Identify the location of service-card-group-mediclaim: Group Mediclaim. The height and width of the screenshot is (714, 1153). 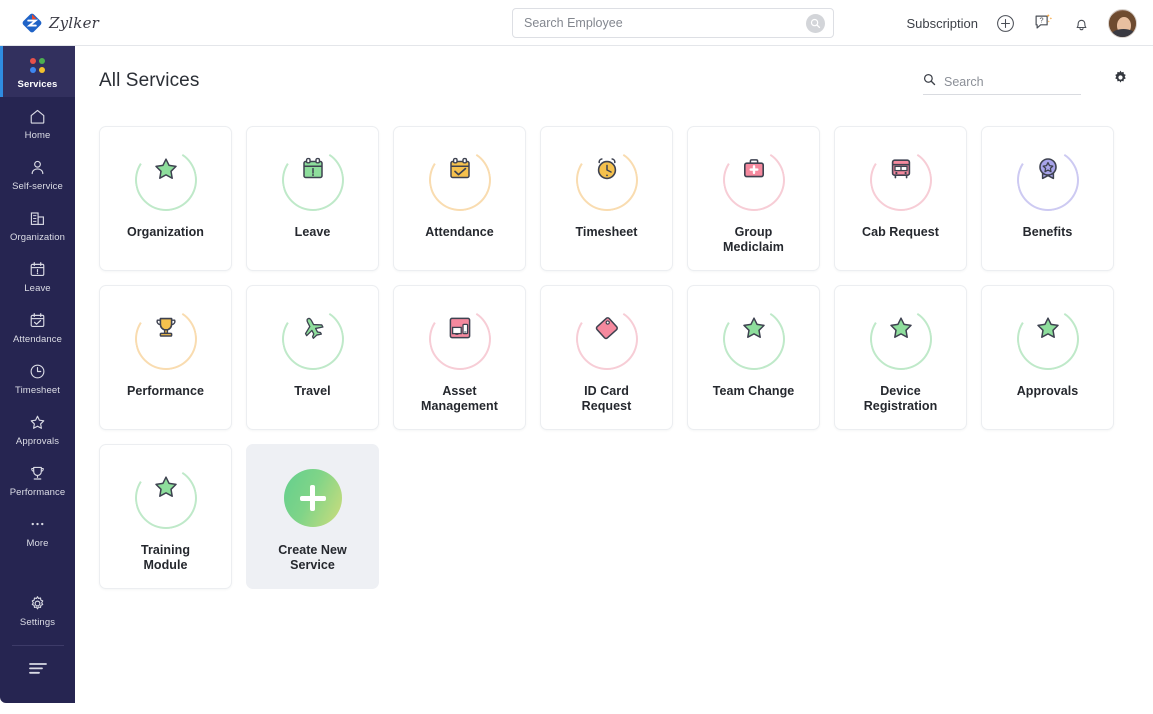
(753, 198).